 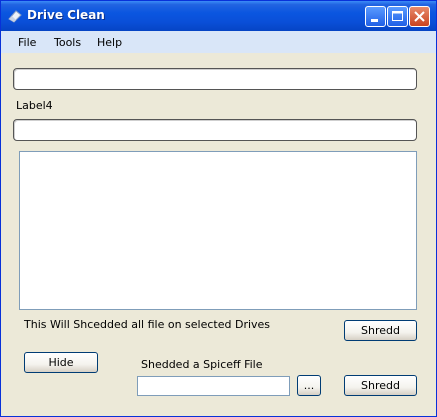 I want to click on maximize-icon, so click(x=397, y=16).